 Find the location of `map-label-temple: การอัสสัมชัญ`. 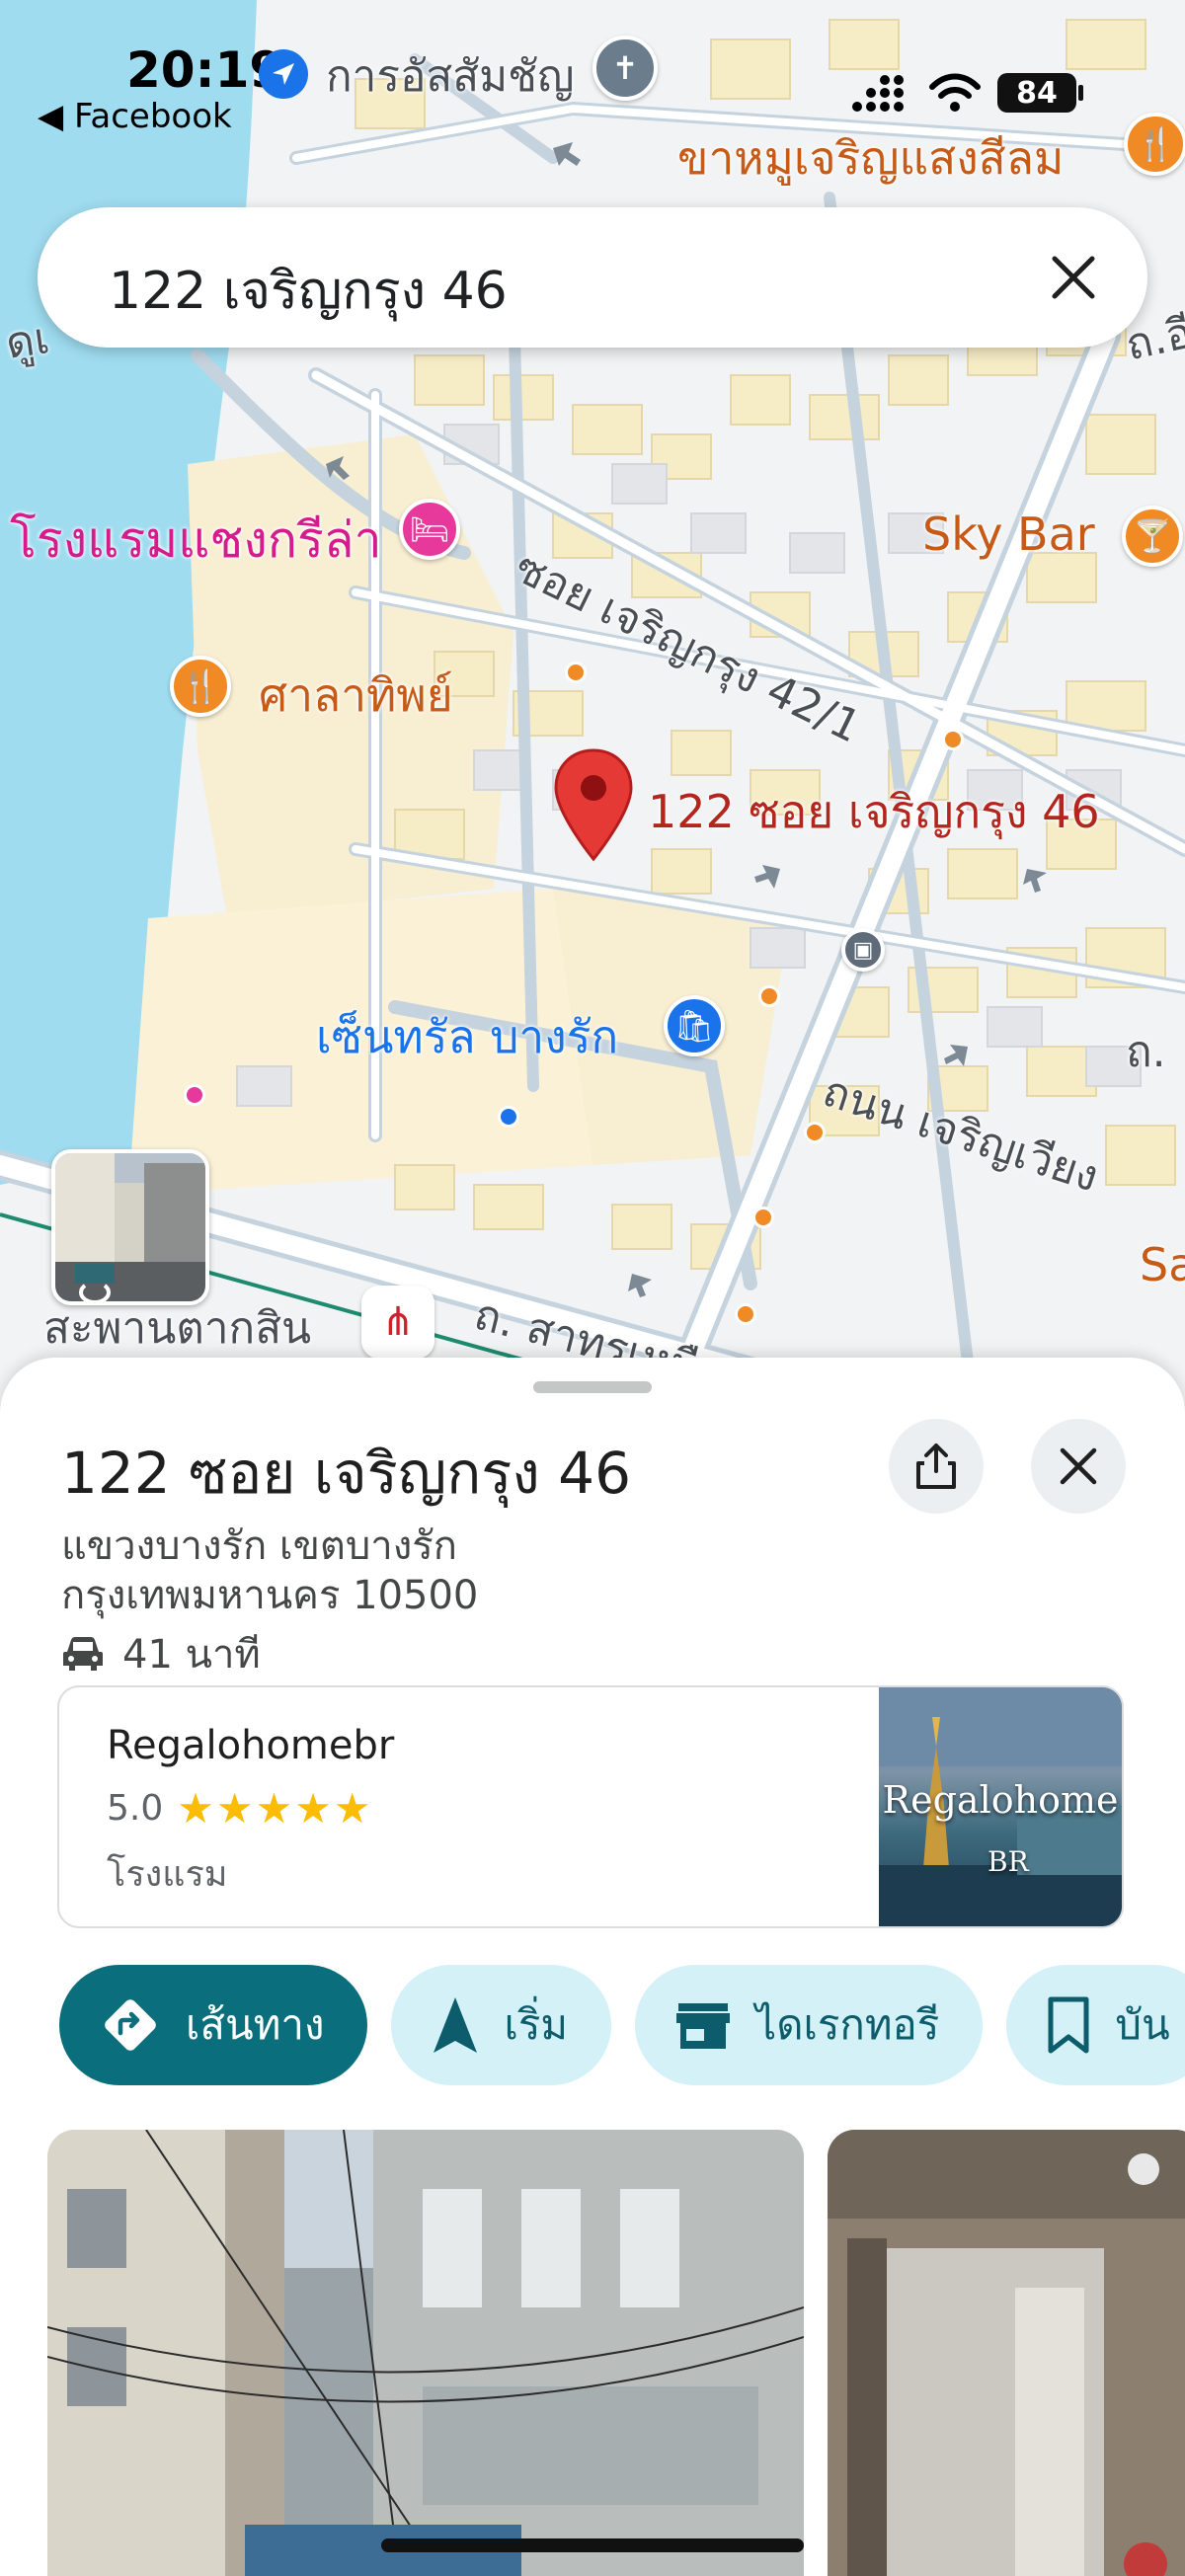

map-label-temple: การอัสสัมชัญ is located at coordinates (451, 76).